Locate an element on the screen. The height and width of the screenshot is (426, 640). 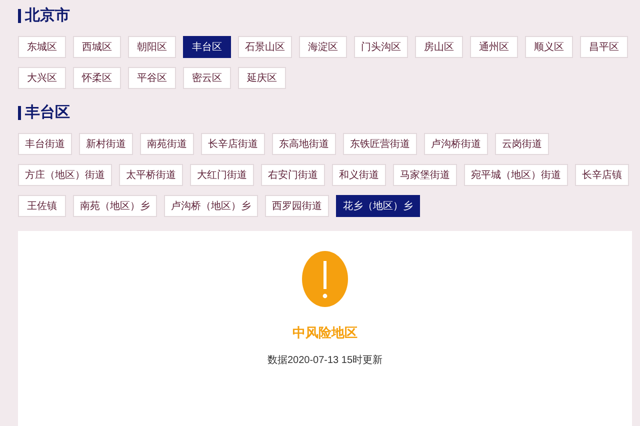
area-button: 东城区 is located at coordinates (42, 47).